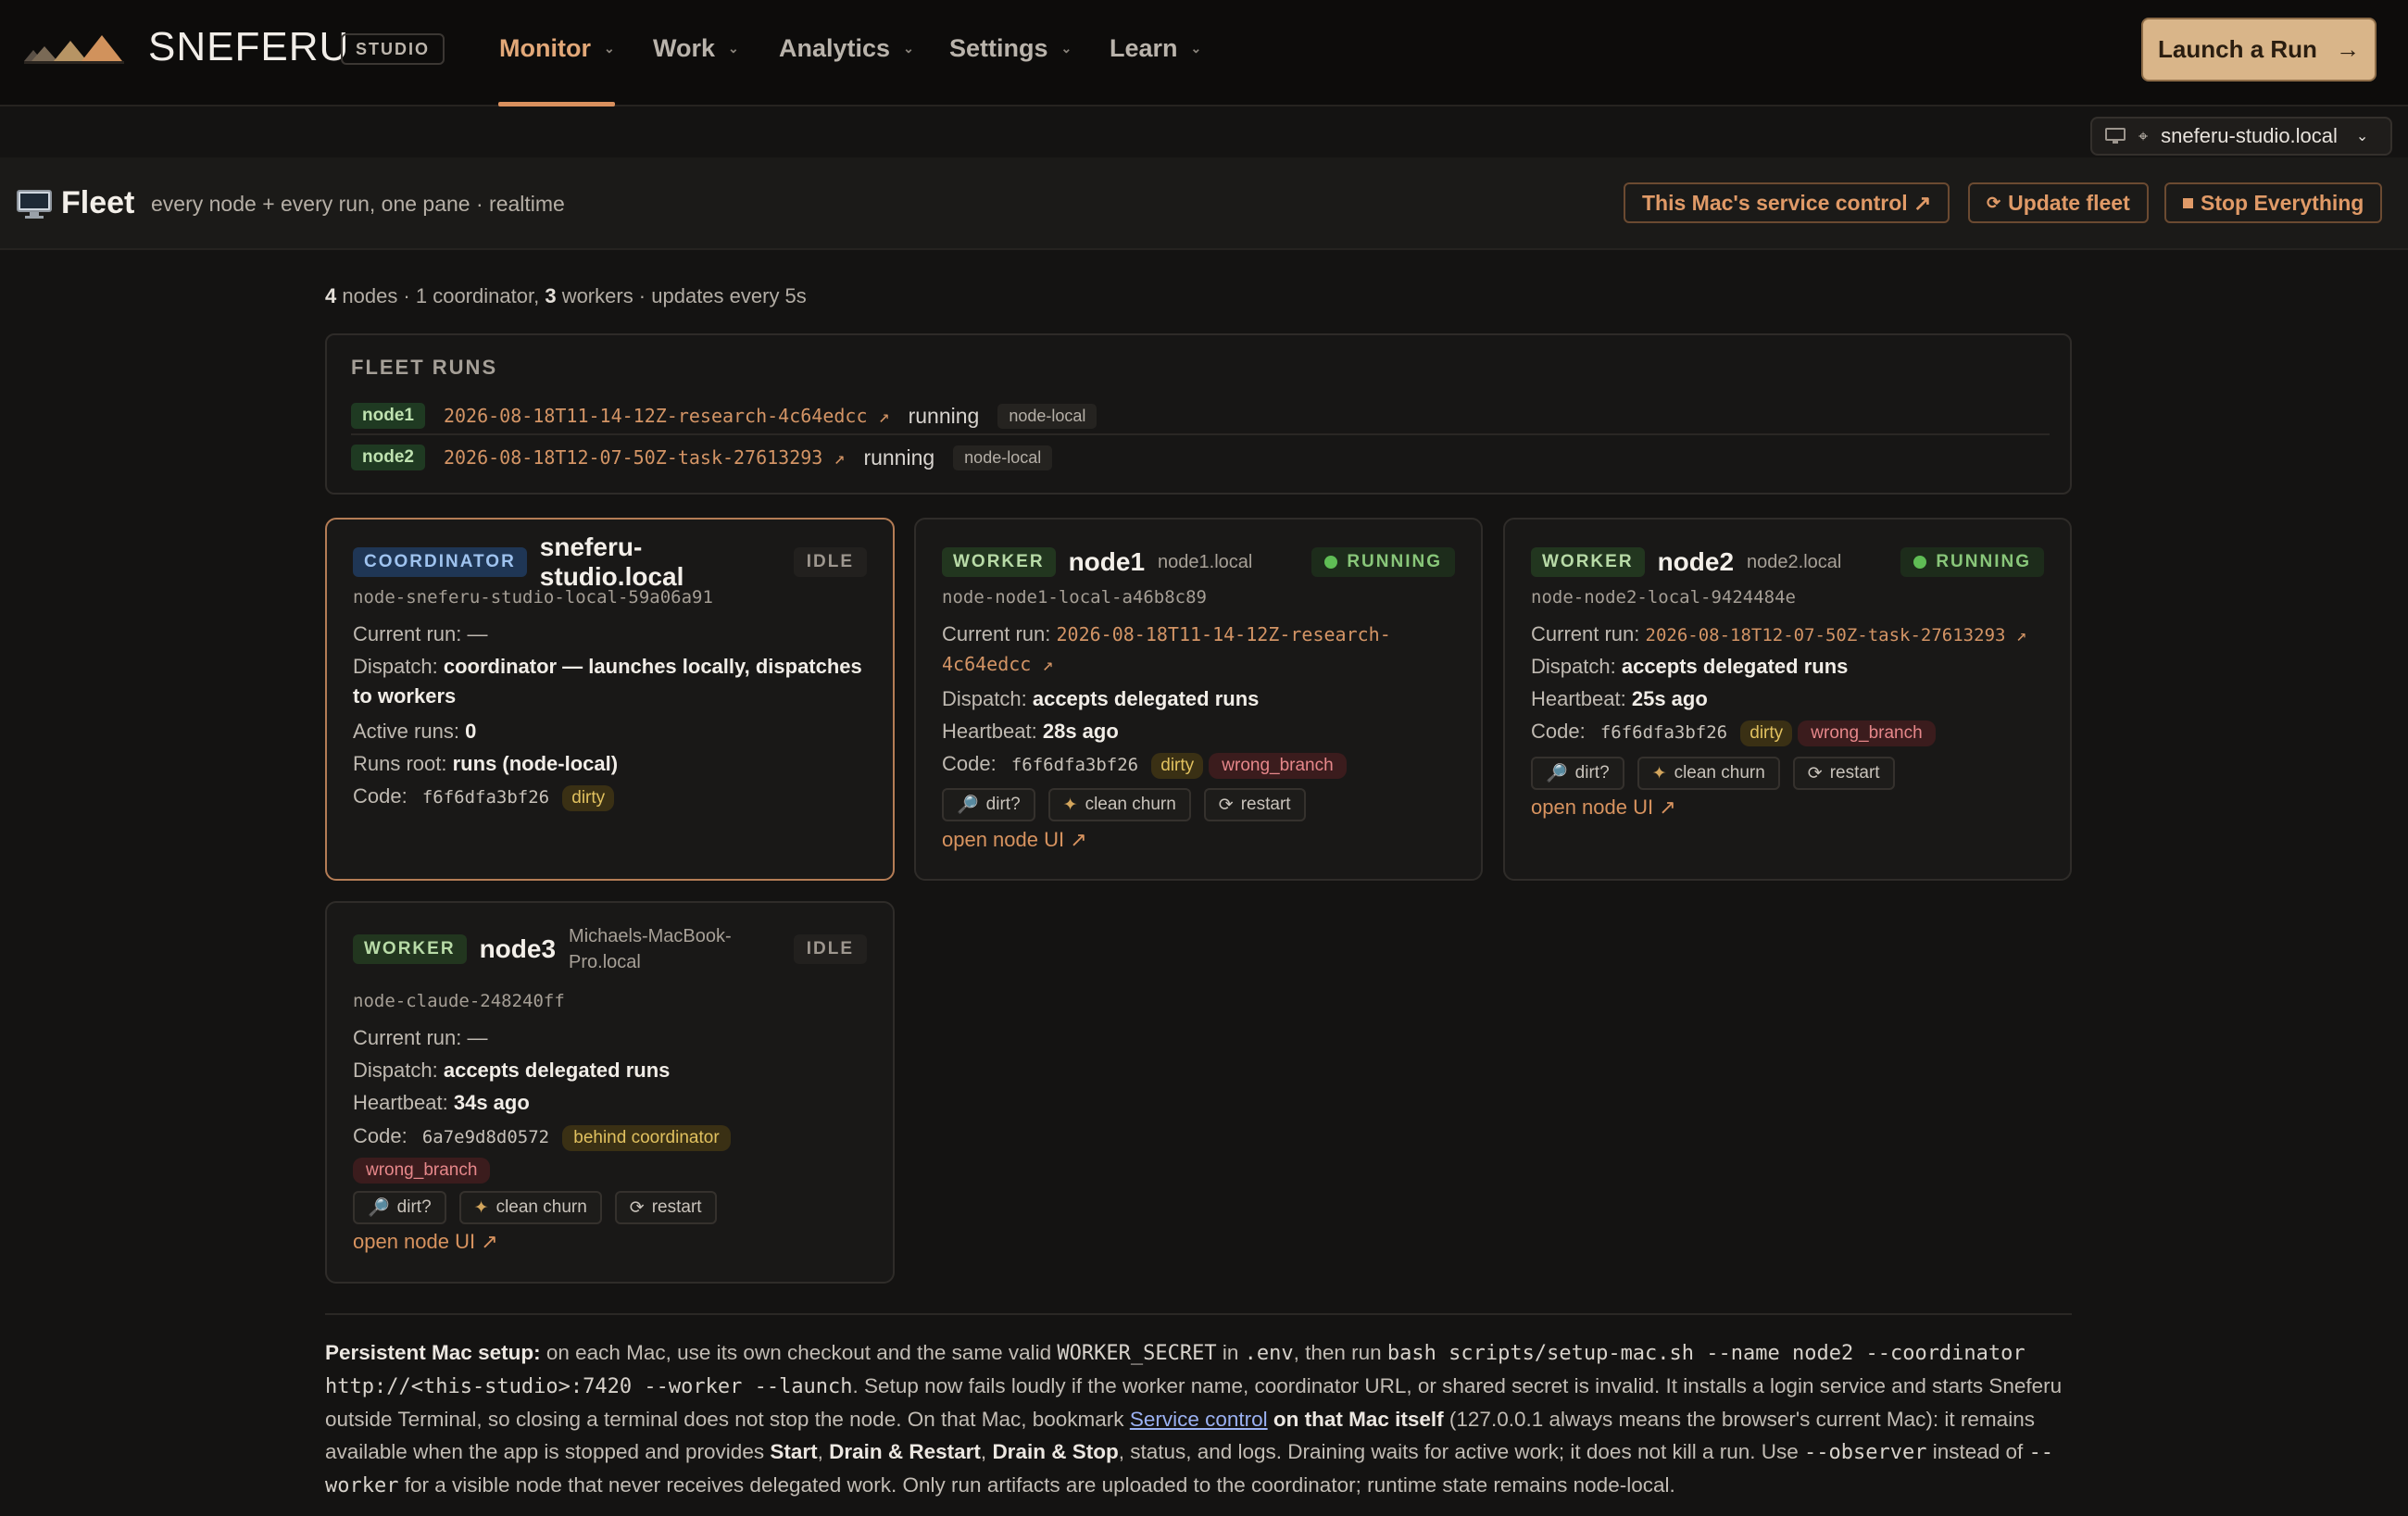  I want to click on stop-everything-button: Stop Everything, so click(2273, 203).